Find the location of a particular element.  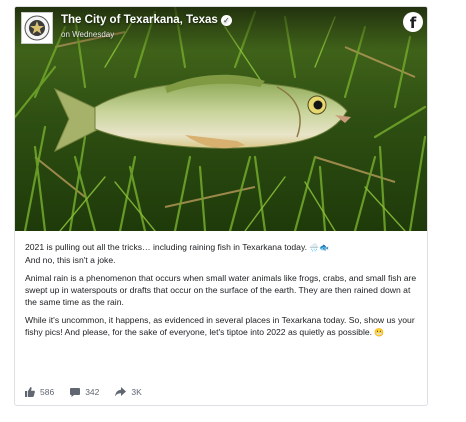

share-icon is located at coordinates (121, 392).